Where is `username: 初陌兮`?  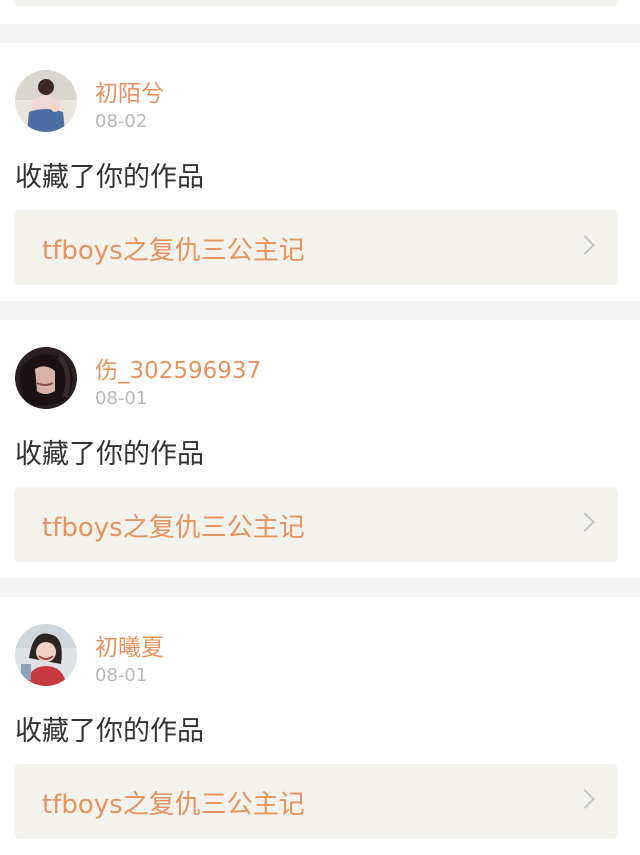 username: 初陌兮 is located at coordinates (129, 91).